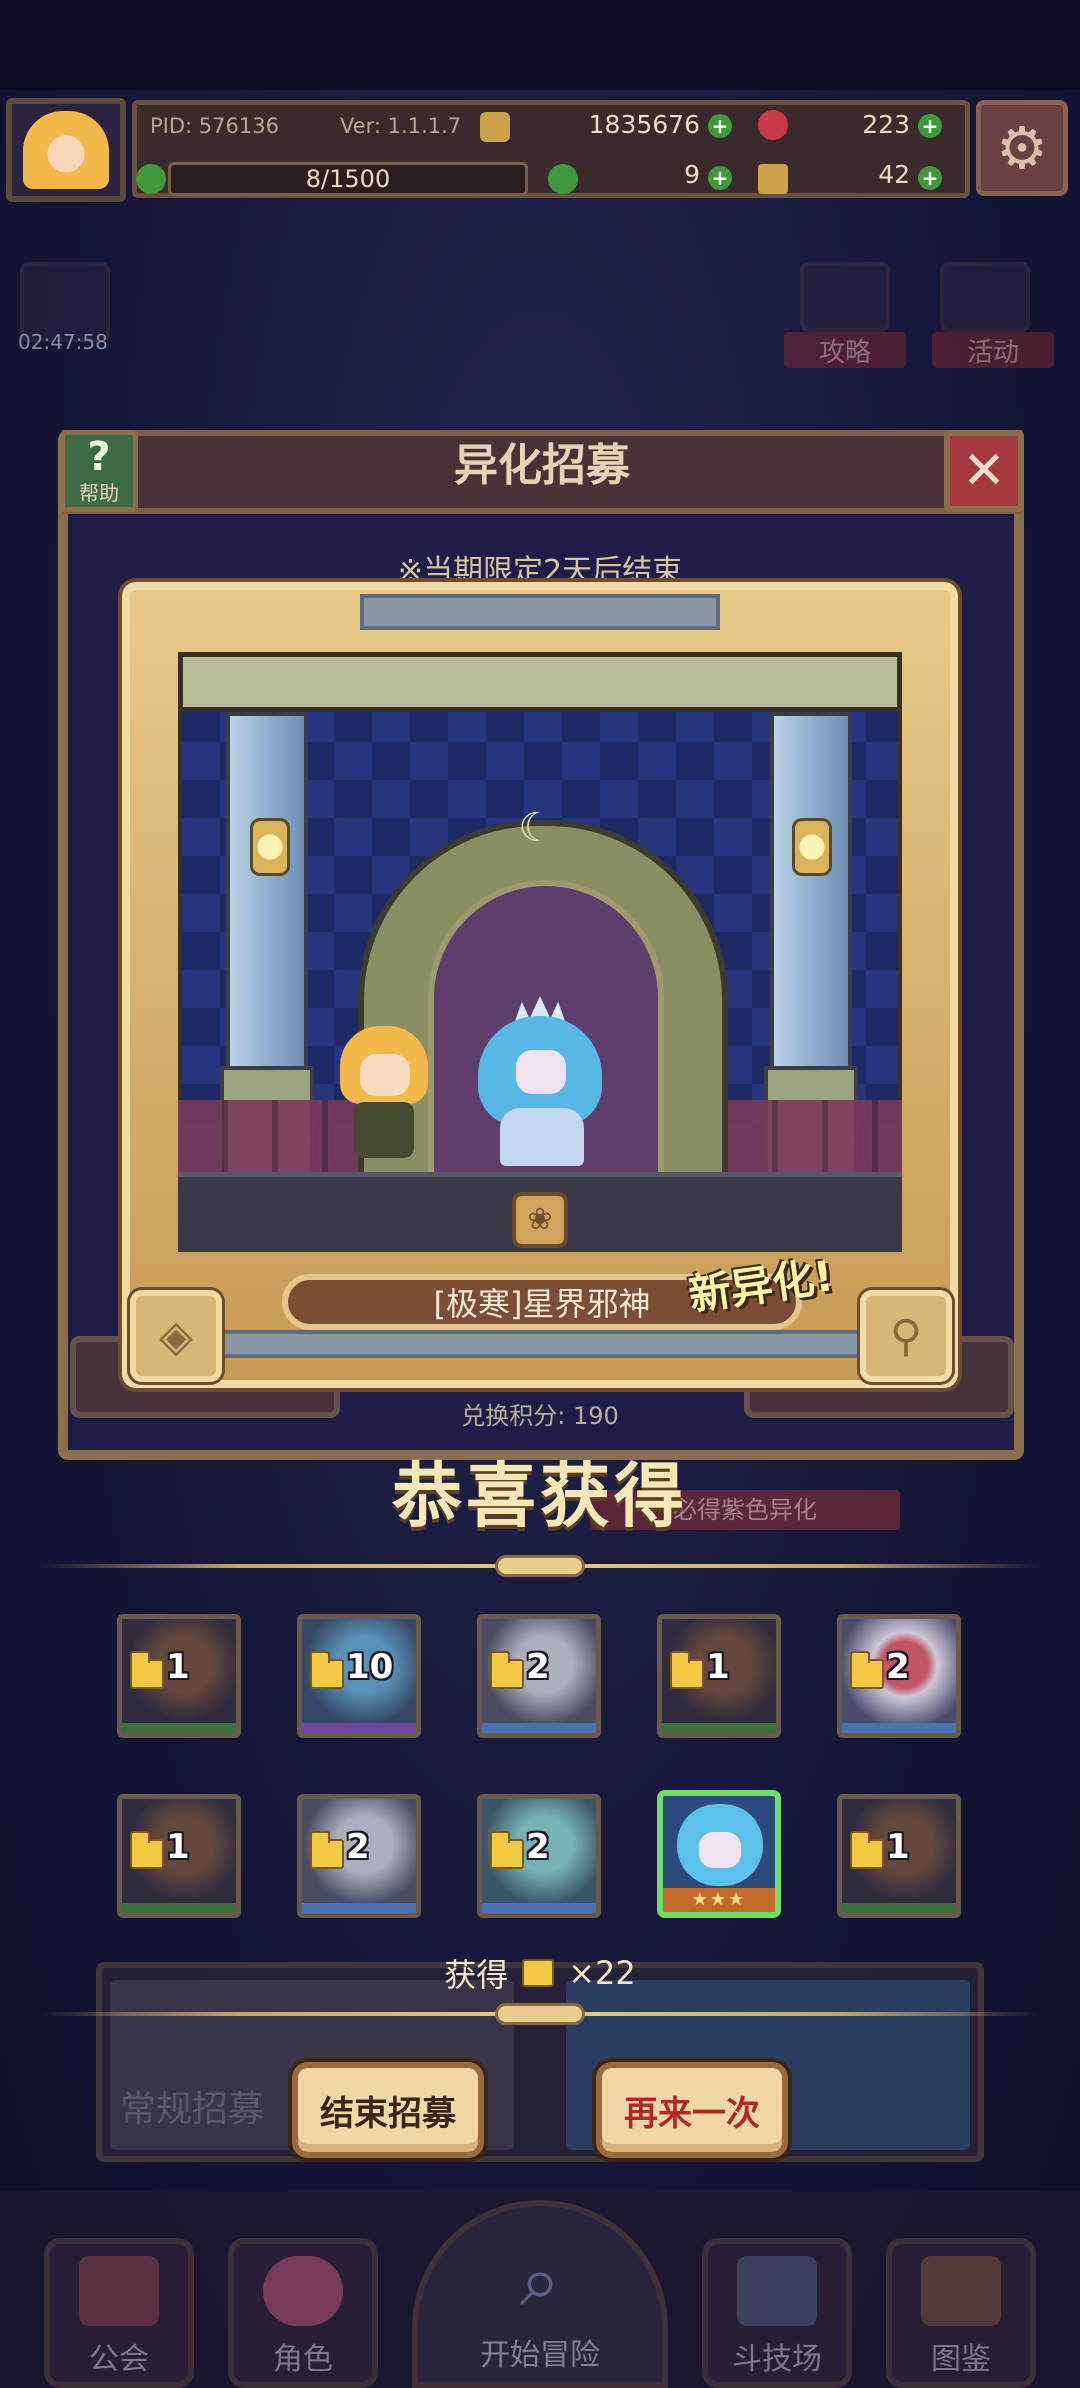  I want to click on card-key-button: ⚲, so click(906, 1336).